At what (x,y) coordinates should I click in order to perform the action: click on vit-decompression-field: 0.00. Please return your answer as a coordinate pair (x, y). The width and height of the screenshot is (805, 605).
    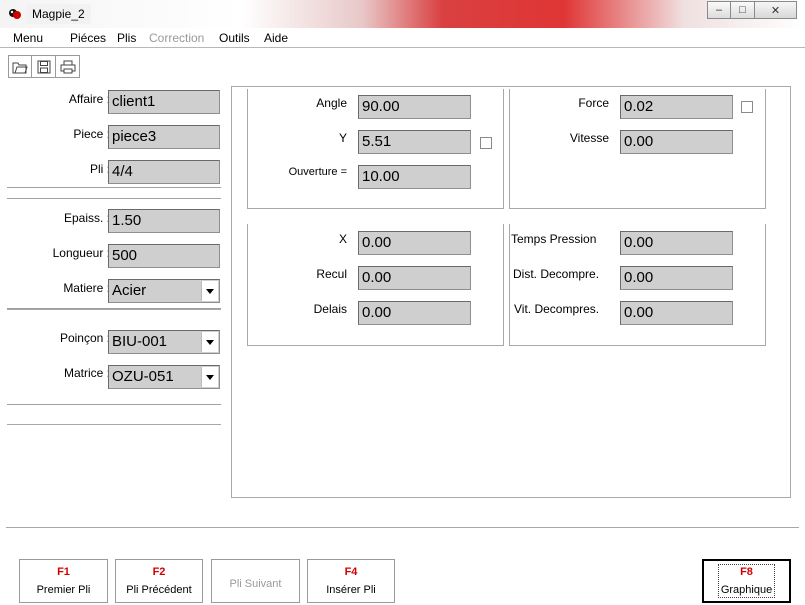
    Looking at the image, I should click on (676, 313).